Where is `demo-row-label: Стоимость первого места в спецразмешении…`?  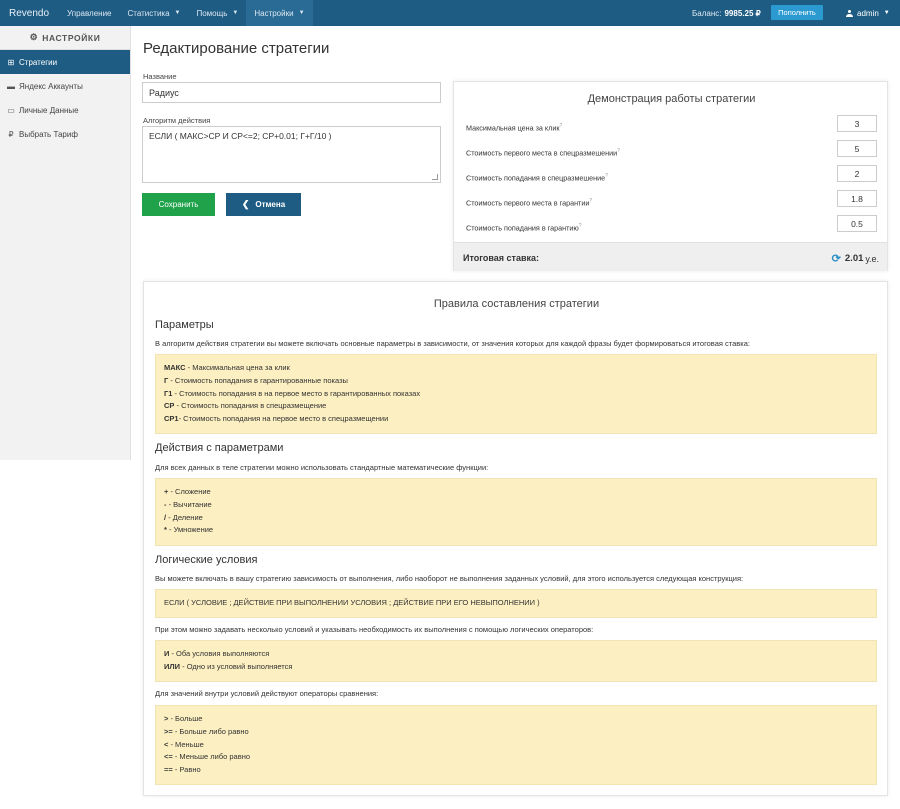
demo-row-label: Стоимость первого места в спецразмешении… is located at coordinates (543, 153).